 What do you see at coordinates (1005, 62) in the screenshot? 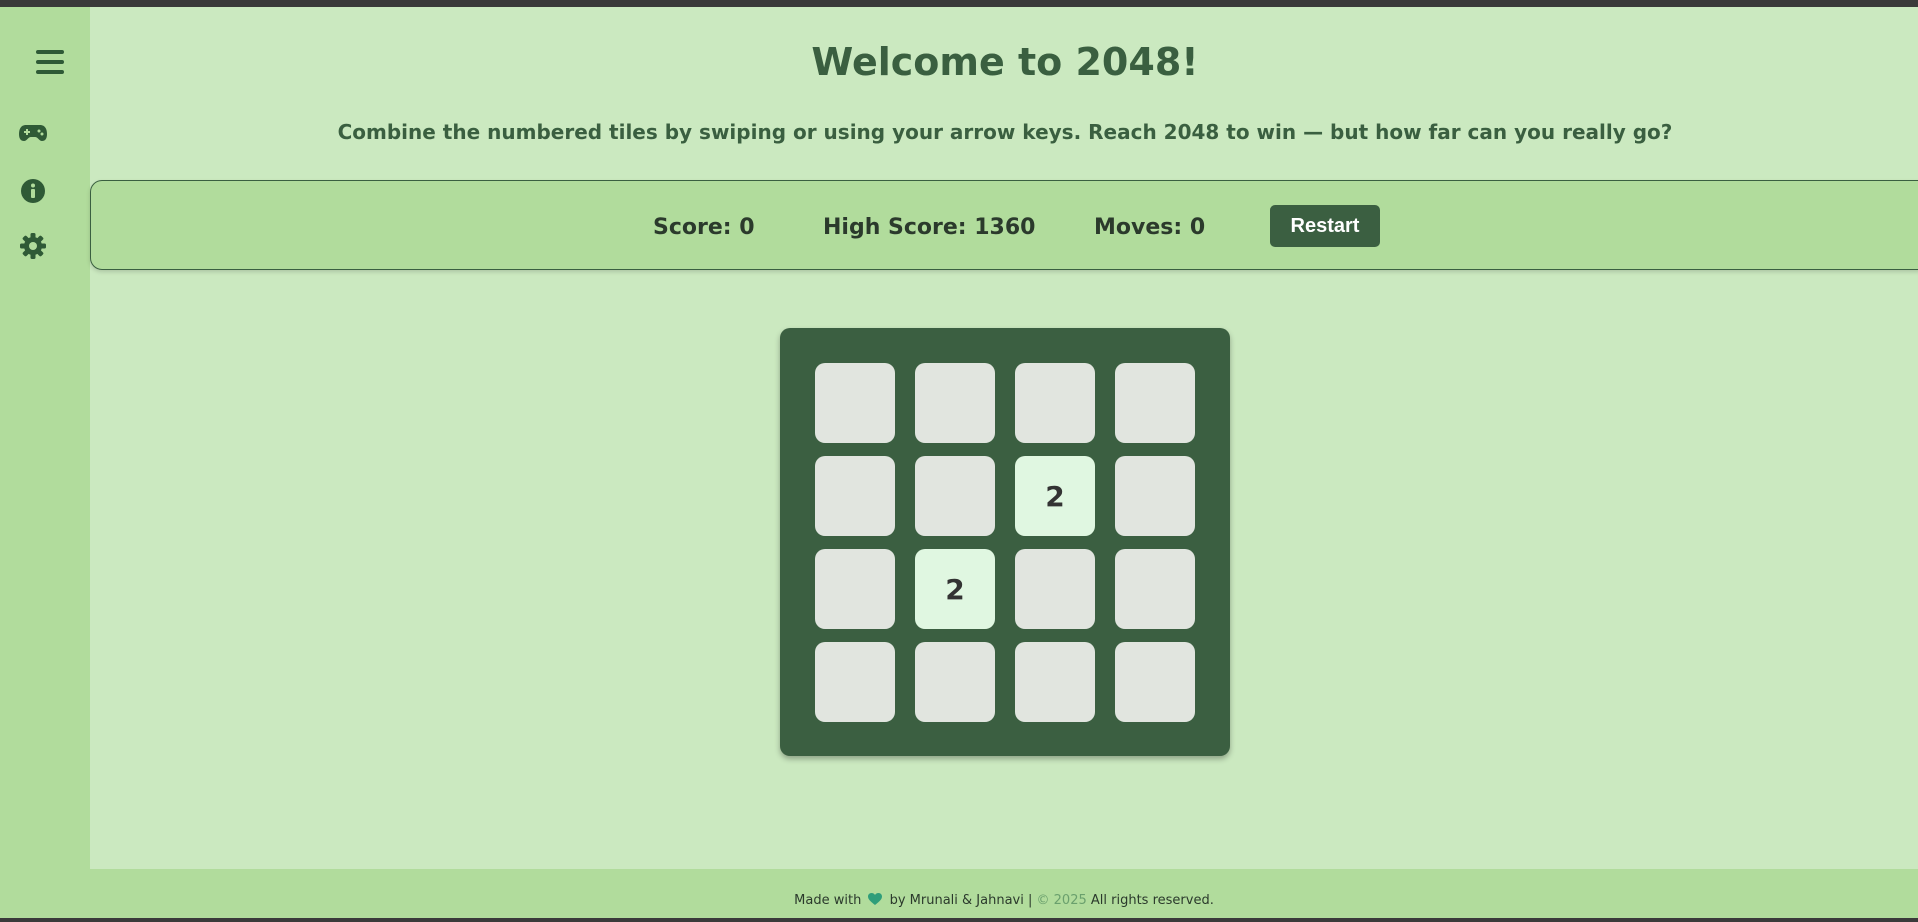
I see `page-title: Welcome to 2048!` at bounding box center [1005, 62].